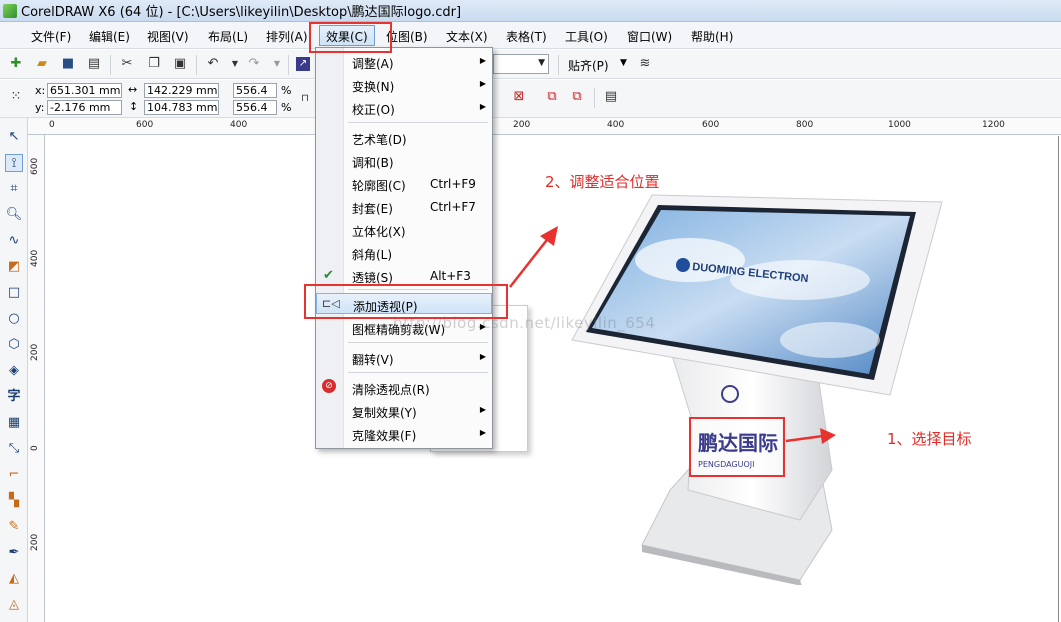  What do you see at coordinates (526, 36) in the screenshot?
I see `menu-table: 表格(T)` at bounding box center [526, 36].